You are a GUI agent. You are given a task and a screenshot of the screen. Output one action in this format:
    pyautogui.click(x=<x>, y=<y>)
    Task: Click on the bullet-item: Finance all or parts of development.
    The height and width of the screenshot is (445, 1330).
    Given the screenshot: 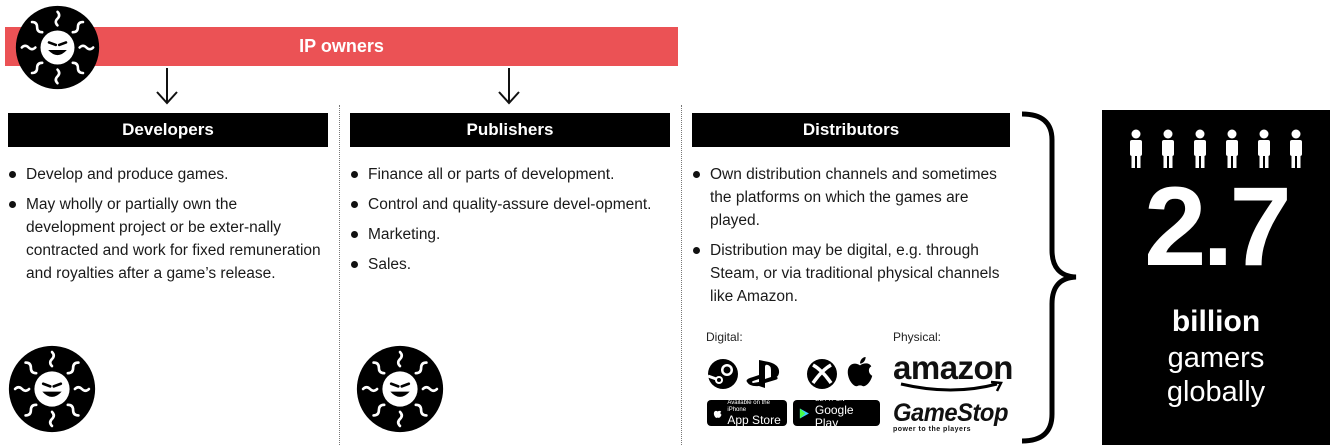 What is the action you would take?
    pyautogui.click(x=510, y=174)
    